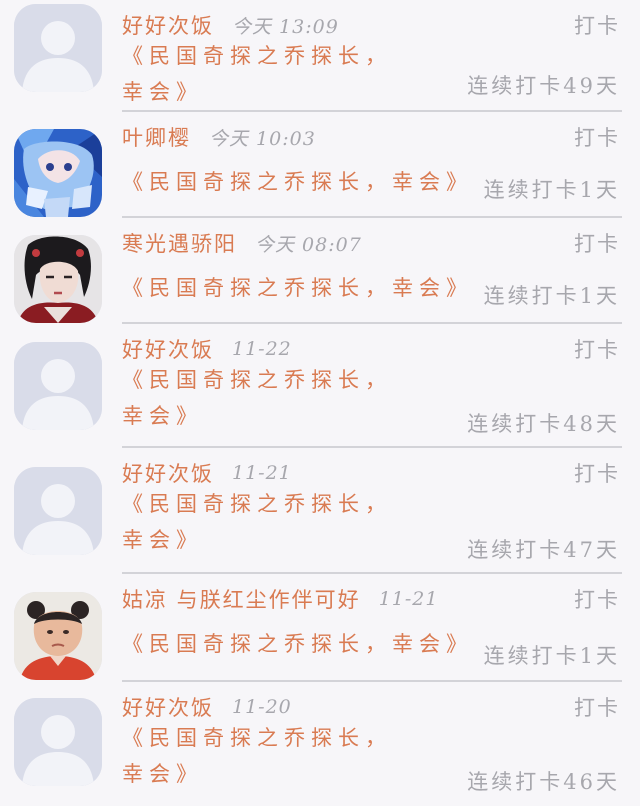 The width and height of the screenshot is (640, 806). I want to click on username: 姑凉 与朕红尘作伴可好, so click(241, 599).